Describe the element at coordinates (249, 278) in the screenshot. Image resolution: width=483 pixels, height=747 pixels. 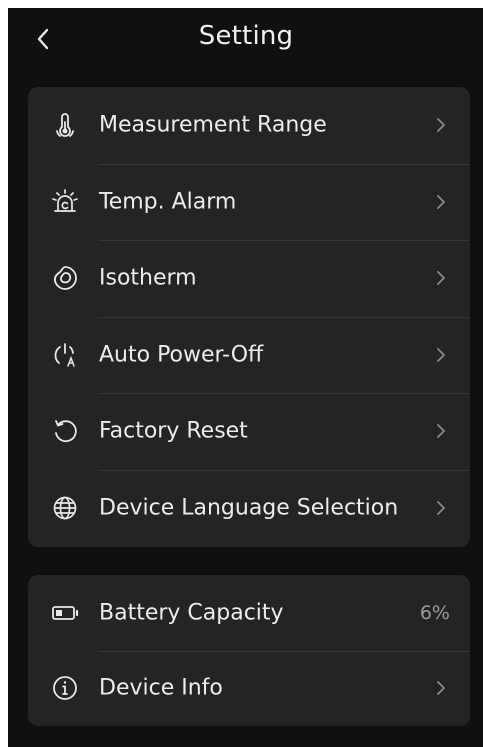
I see `isotherm-item: Isotherm` at that location.